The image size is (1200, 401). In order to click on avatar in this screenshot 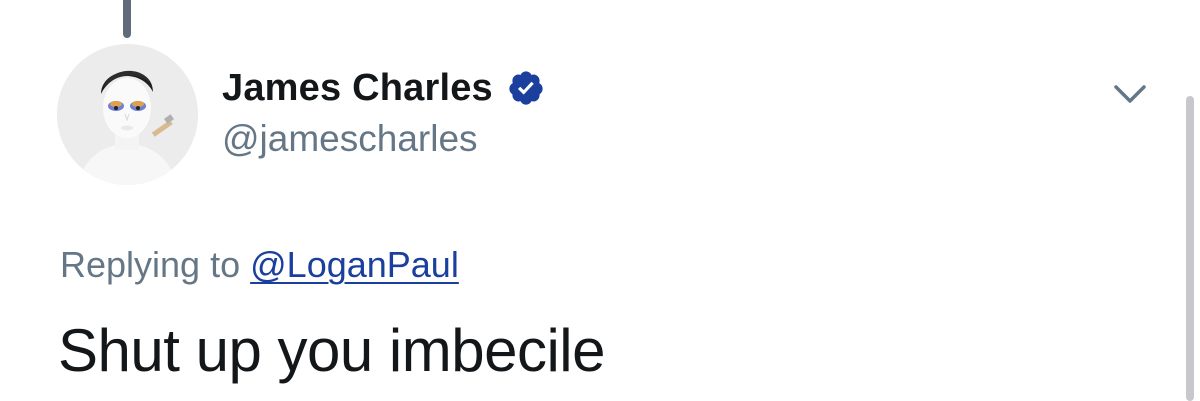, I will do `click(127, 114)`.